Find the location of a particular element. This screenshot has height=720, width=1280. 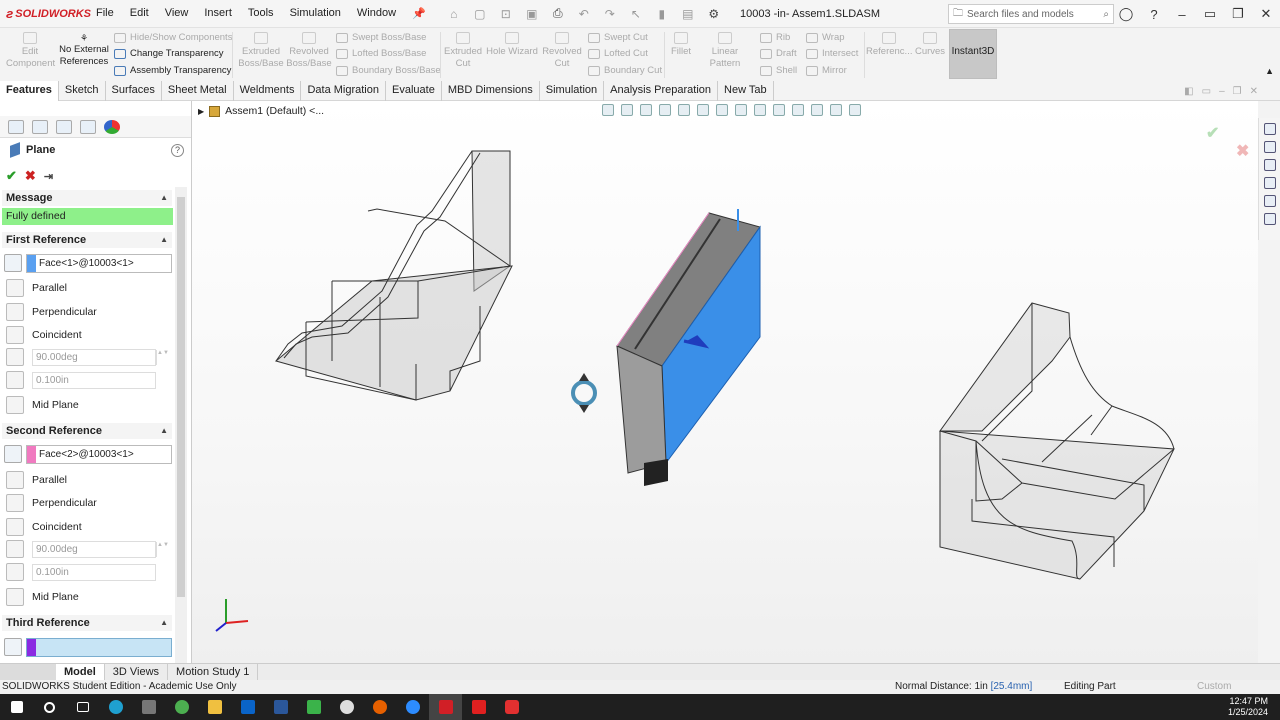

outlook-icon is located at coordinates (247, 707).